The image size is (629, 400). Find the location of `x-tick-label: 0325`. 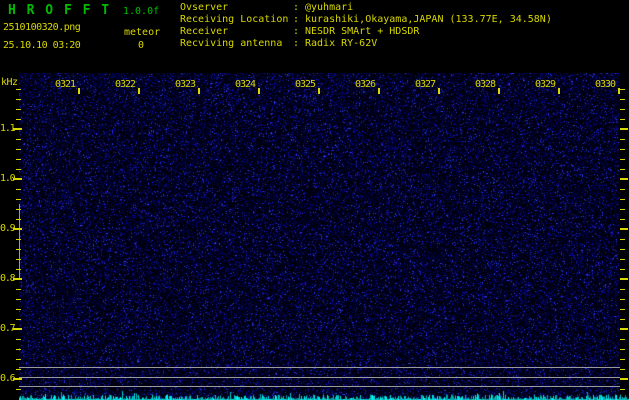

x-tick-label: 0325 is located at coordinates (305, 84).